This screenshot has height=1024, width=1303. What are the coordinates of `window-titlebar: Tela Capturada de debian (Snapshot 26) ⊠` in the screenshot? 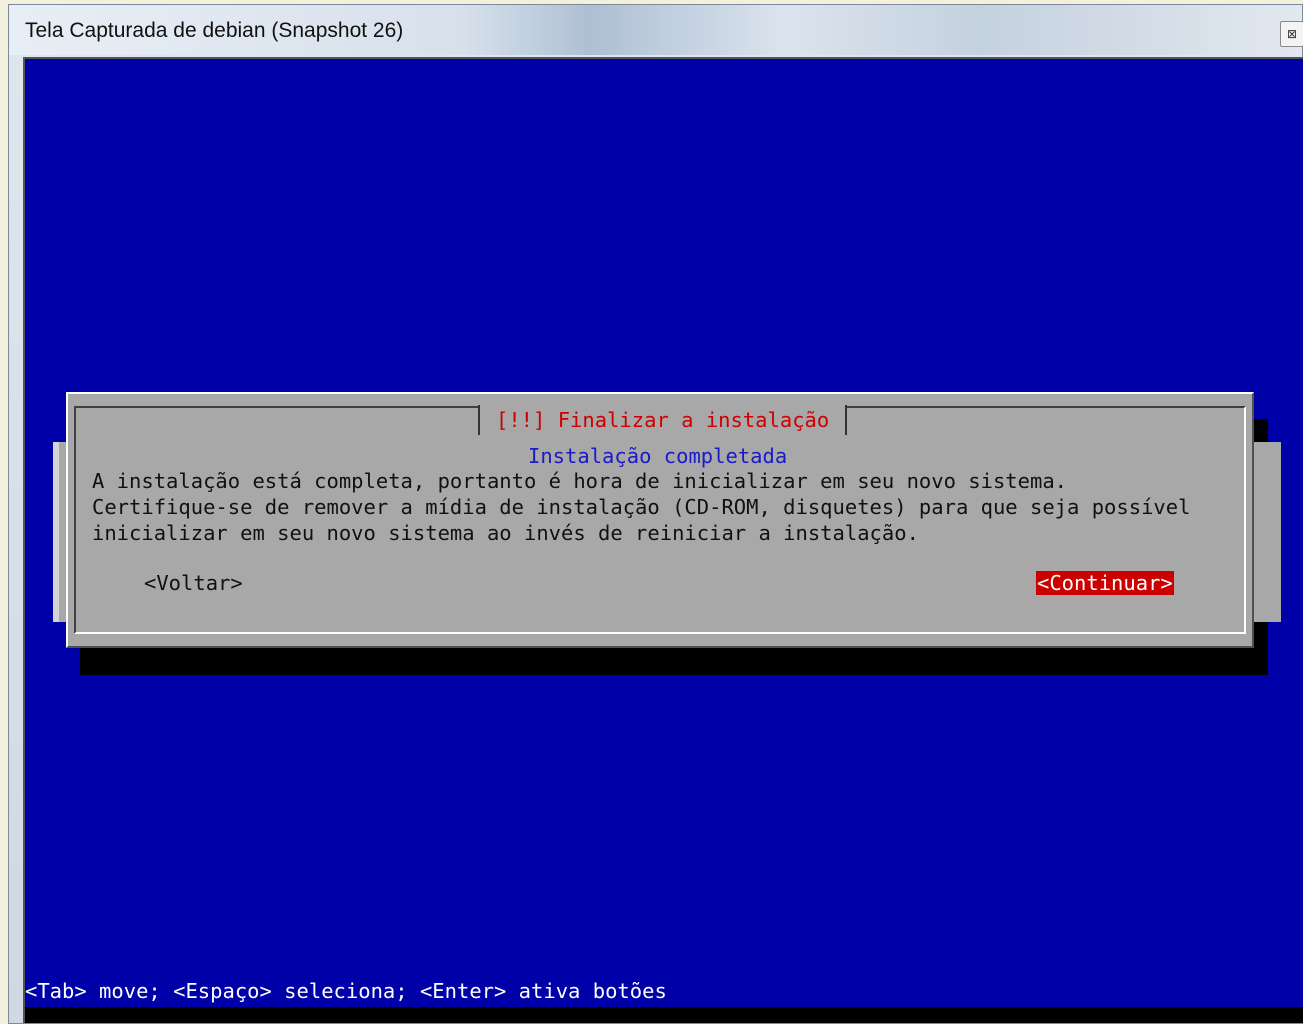 It's located at (656, 30).